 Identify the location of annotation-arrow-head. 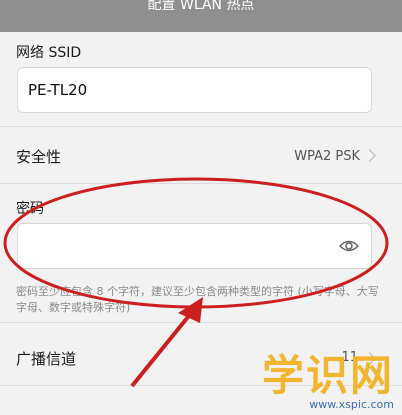
(190, 310).